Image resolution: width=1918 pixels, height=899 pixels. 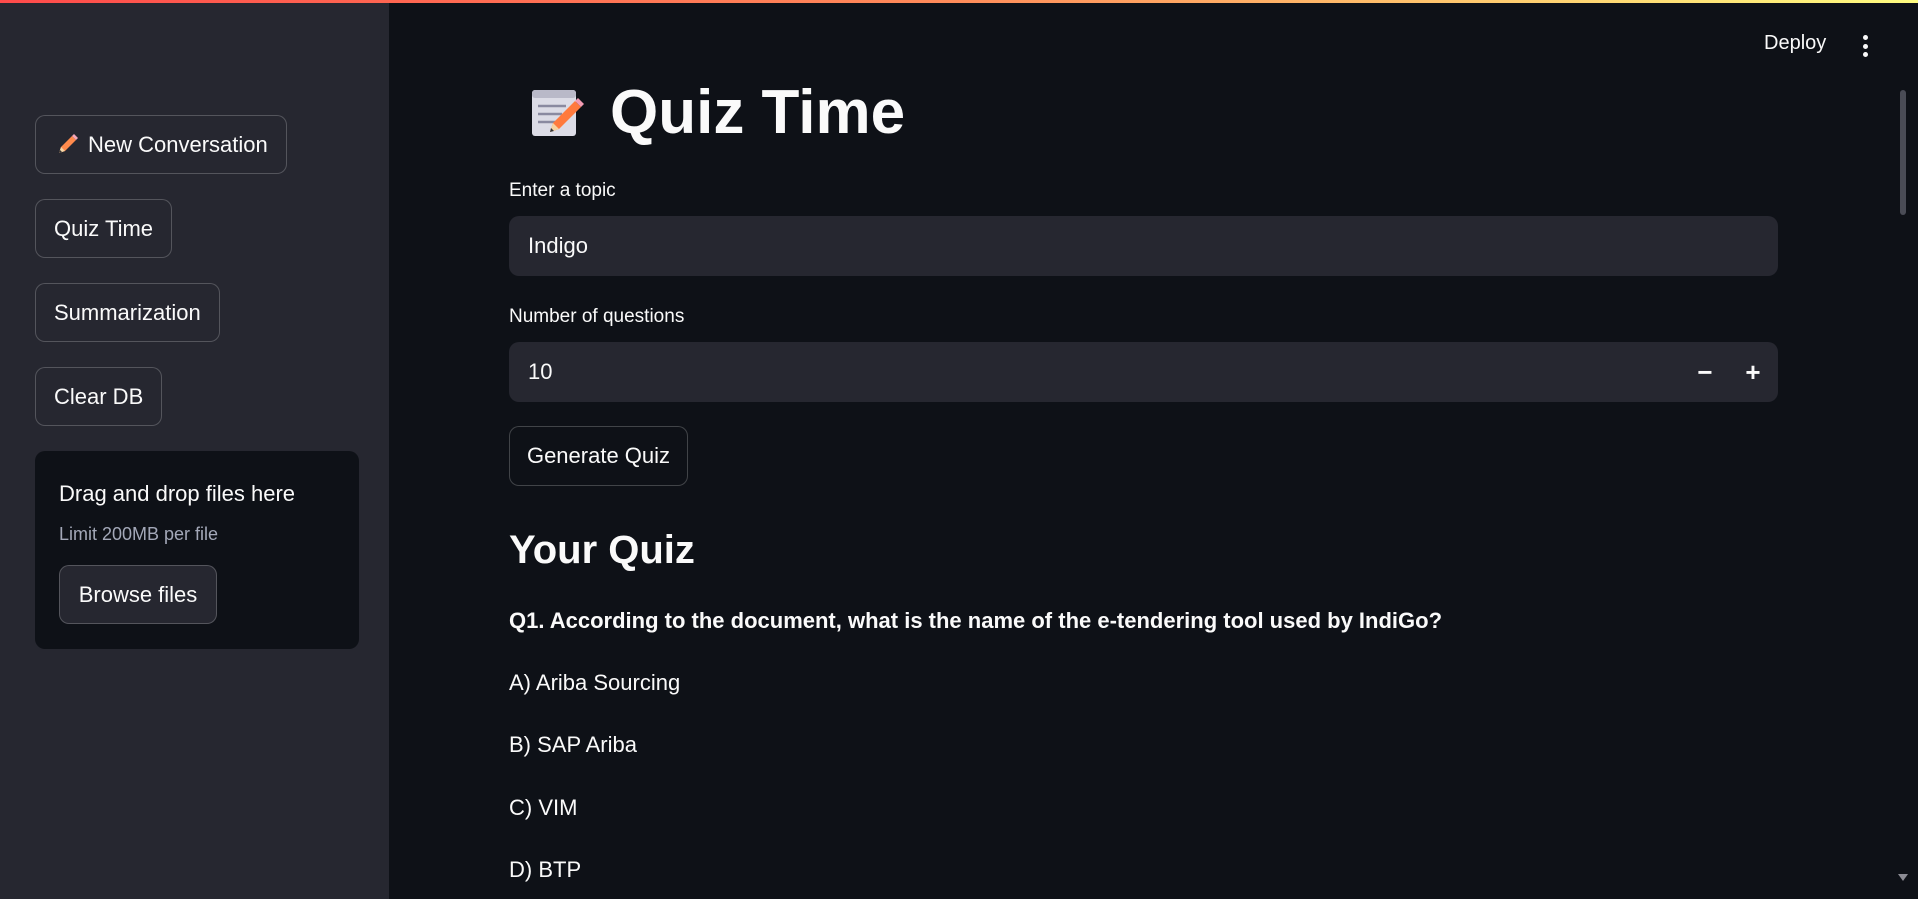 What do you see at coordinates (1753, 372) in the screenshot?
I see `increment-button: +` at bounding box center [1753, 372].